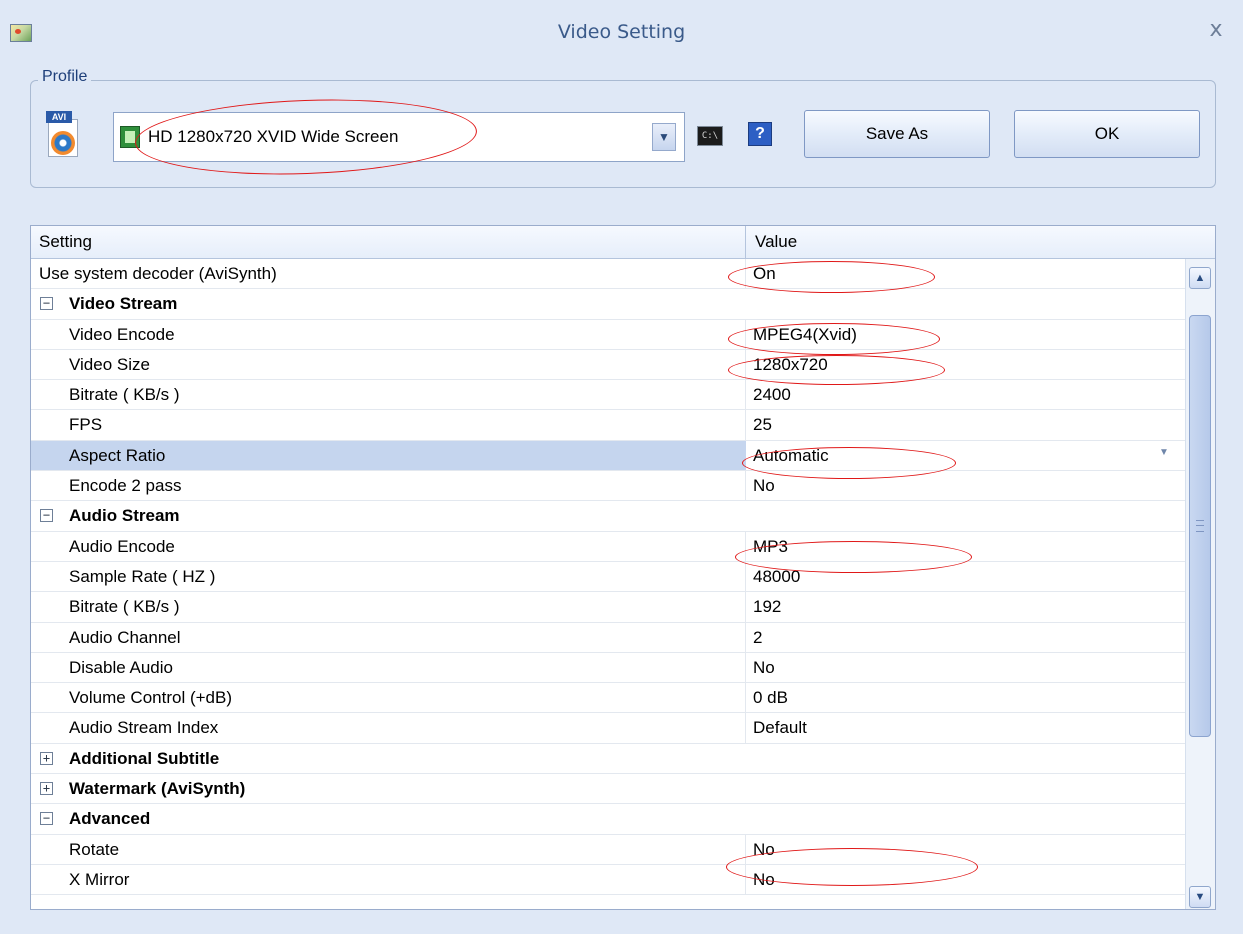 The image size is (1243, 934). I want to click on command-prompt-icon: C:\, so click(710, 136).